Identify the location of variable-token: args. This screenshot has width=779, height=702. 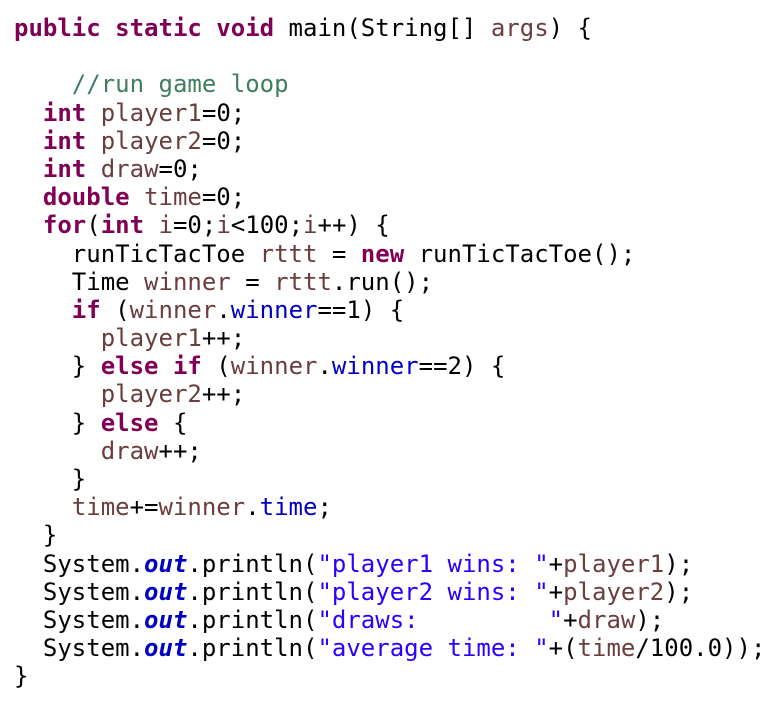
(519, 28).